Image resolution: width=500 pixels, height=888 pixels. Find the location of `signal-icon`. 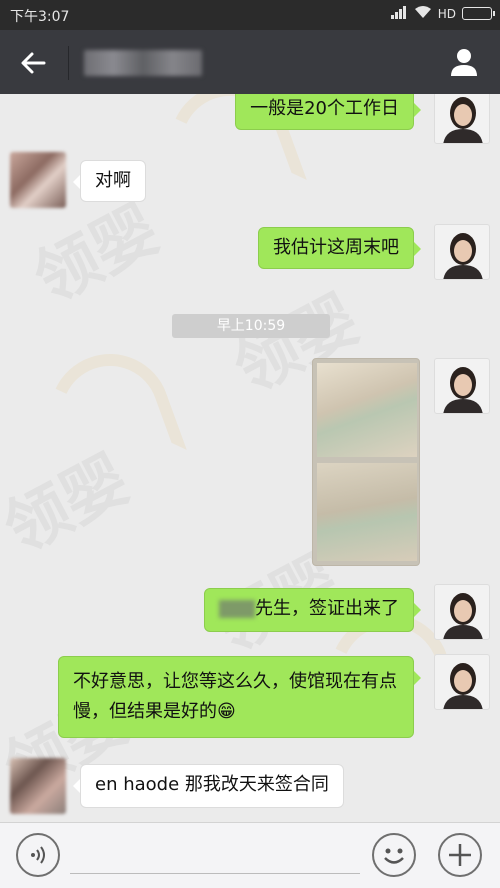

signal-icon is located at coordinates (399, 13).